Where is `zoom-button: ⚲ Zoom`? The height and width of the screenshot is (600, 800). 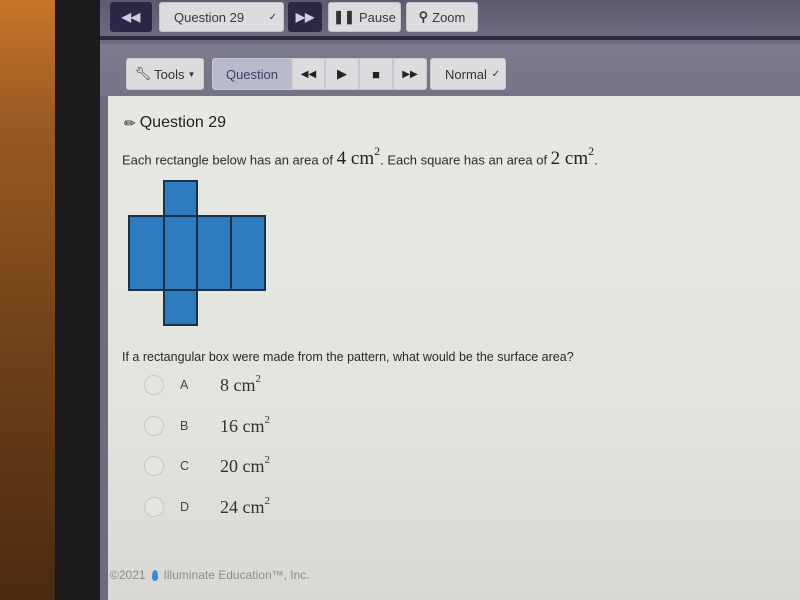
zoom-button: ⚲ Zoom is located at coordinates (442, 17).